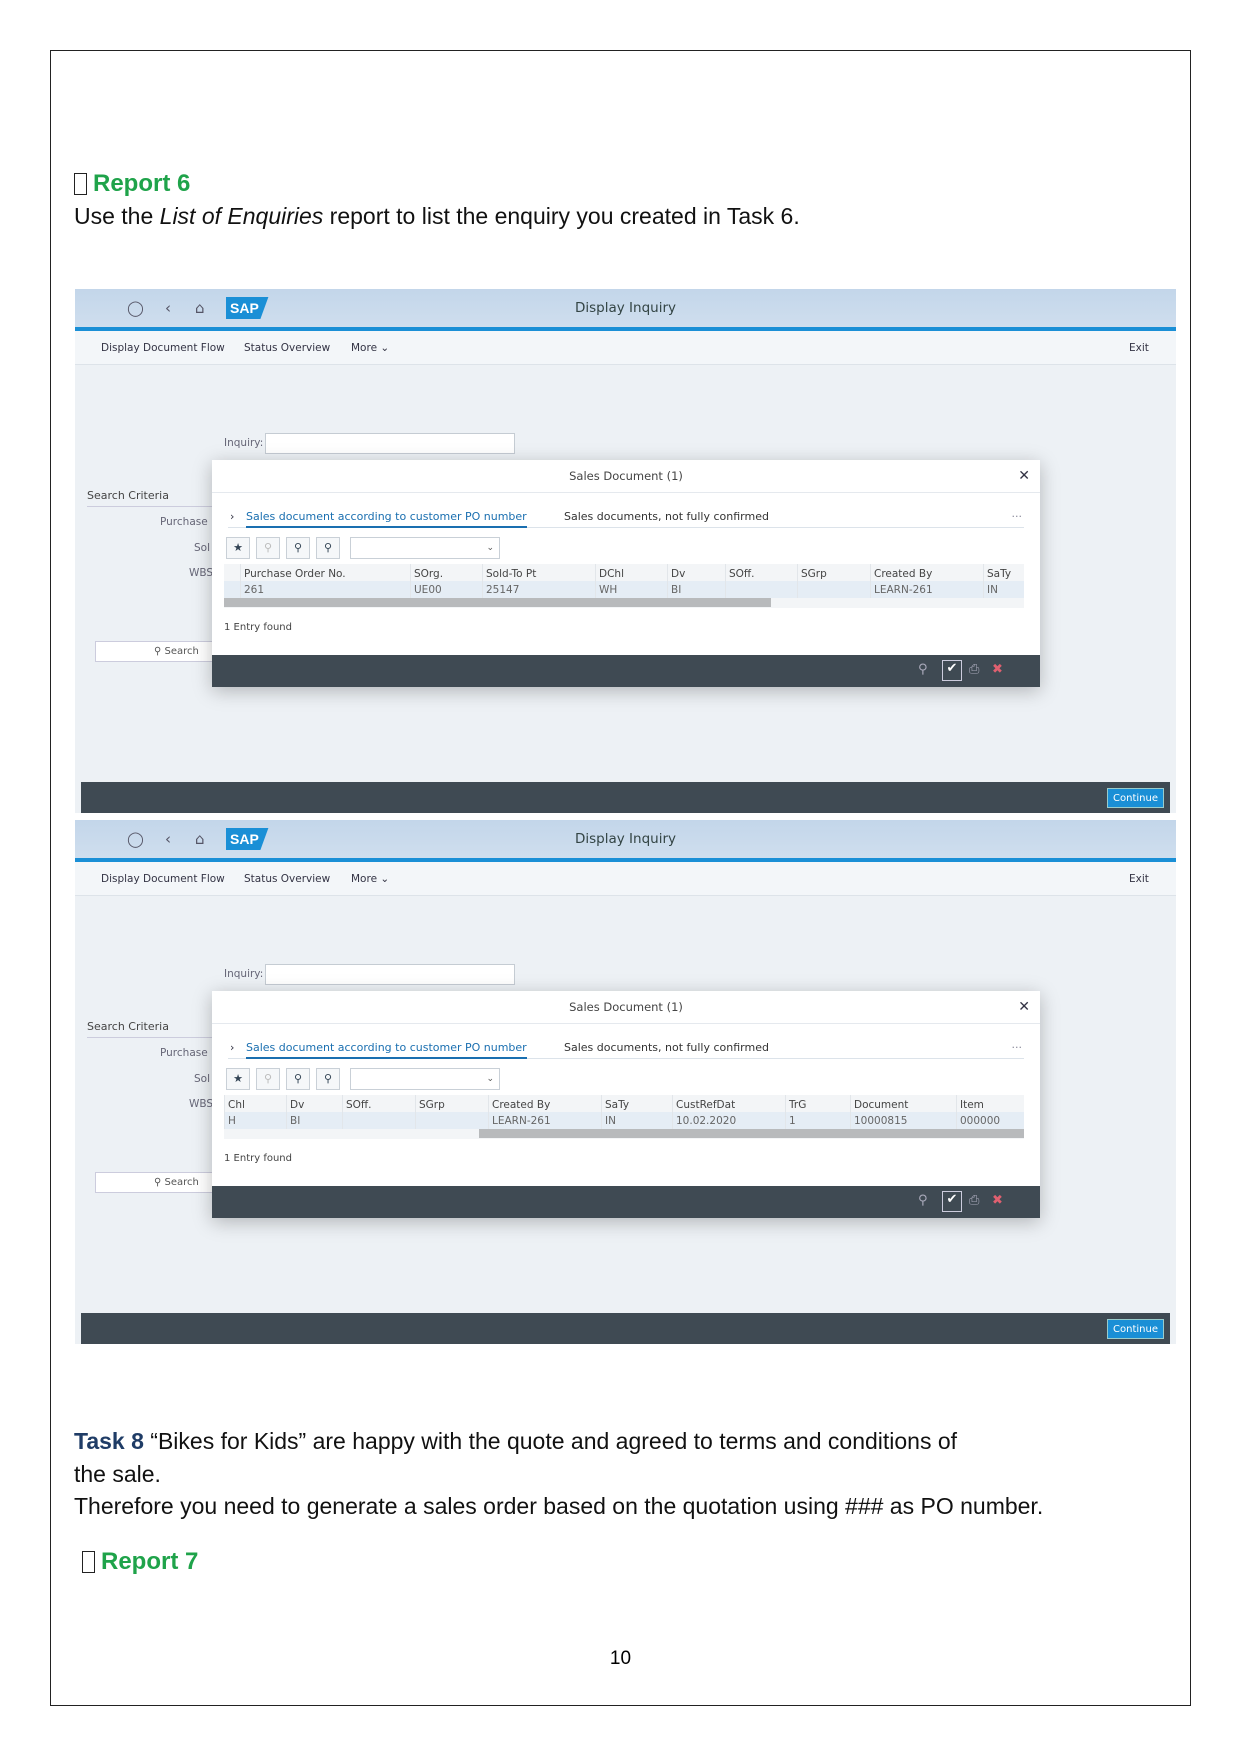 This screenshot has height=1754, width=1241. What do you see at coordinates (728, 1112) in the screenshot?
I see `table-column: CustRefDat 10.02.2020` at bounding box center [728, 1112].